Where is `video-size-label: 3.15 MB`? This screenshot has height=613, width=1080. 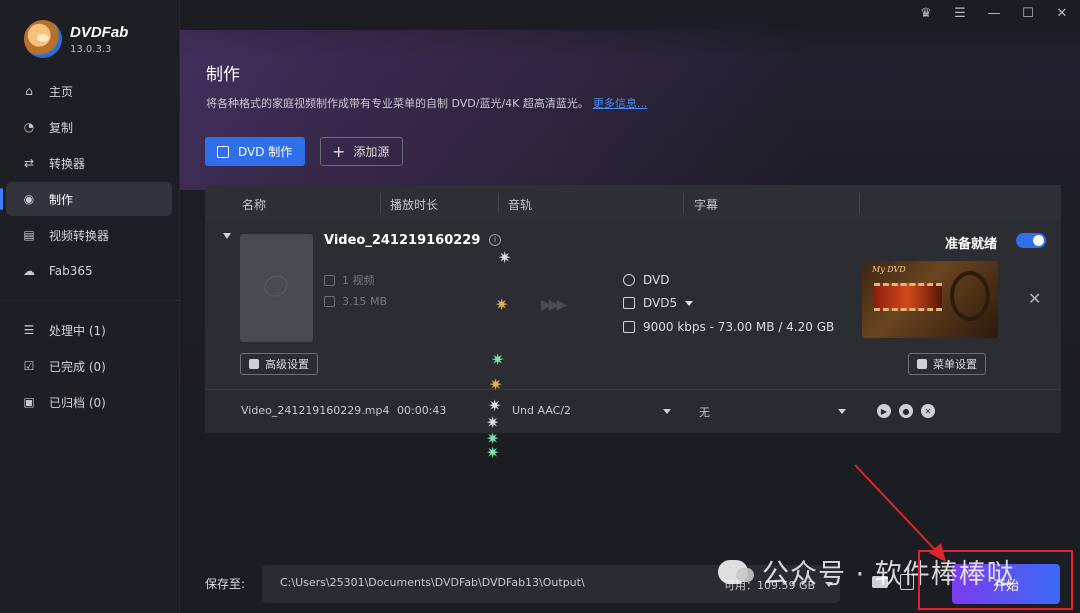 video-size-label: 3.15 MB is located at coordinates (365, 301).